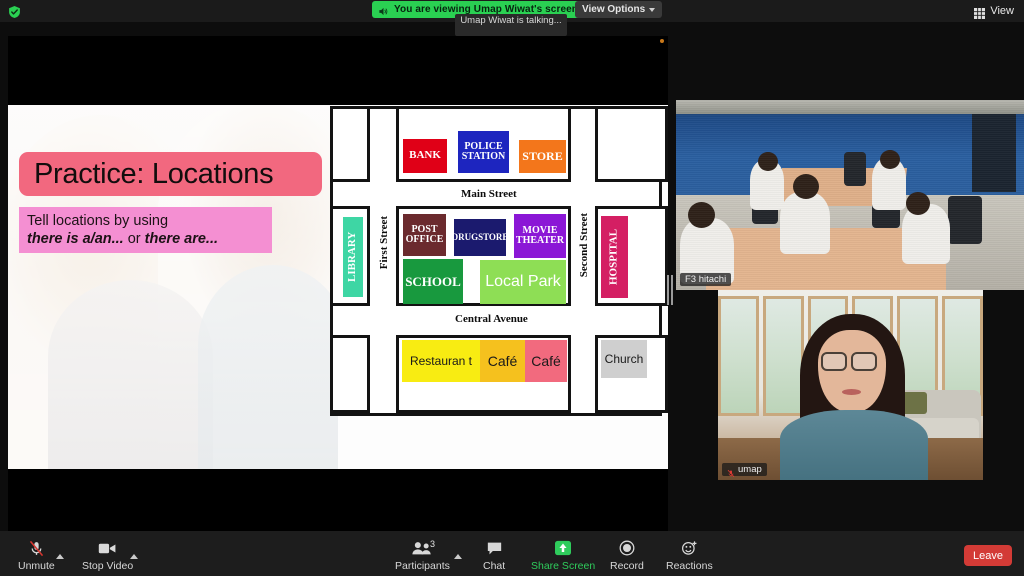 Image resolution: width=1024 pixels, height=576 pixels. I want to click on map-block-empty-topright, so click(631, 144).